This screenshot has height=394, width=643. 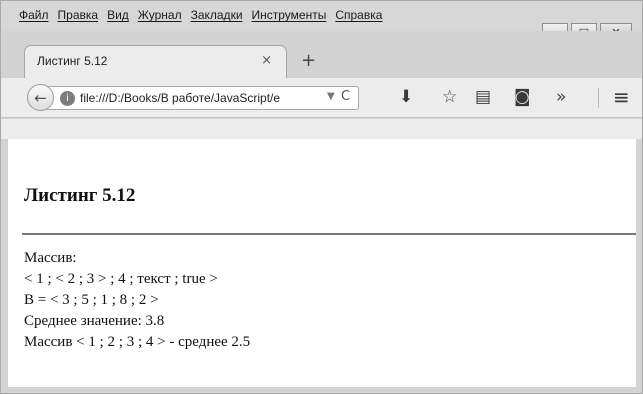 What do you see at coordinates (137, 342) in the screenshot?
I see `output-line: Массив < 1 ; 2 ; 3 ; 4 > - среднее 2.5` at bounding box center [137, 342].